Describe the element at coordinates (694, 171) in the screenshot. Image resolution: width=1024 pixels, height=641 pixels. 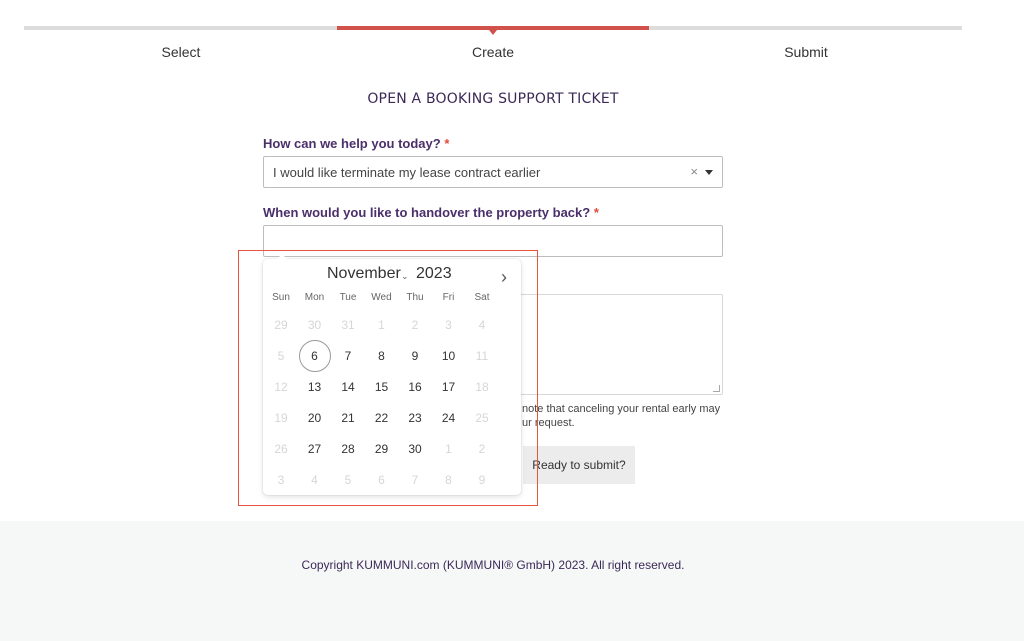
I see `clear-icon: ×` at that location.